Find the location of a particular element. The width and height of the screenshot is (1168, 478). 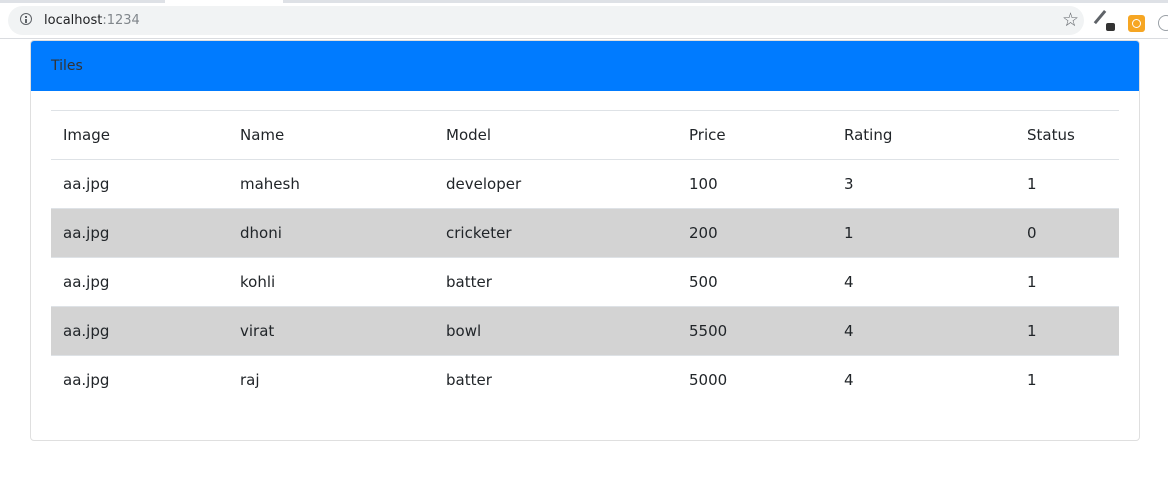

cell-price: 100 is located at coordinates (754, 184).